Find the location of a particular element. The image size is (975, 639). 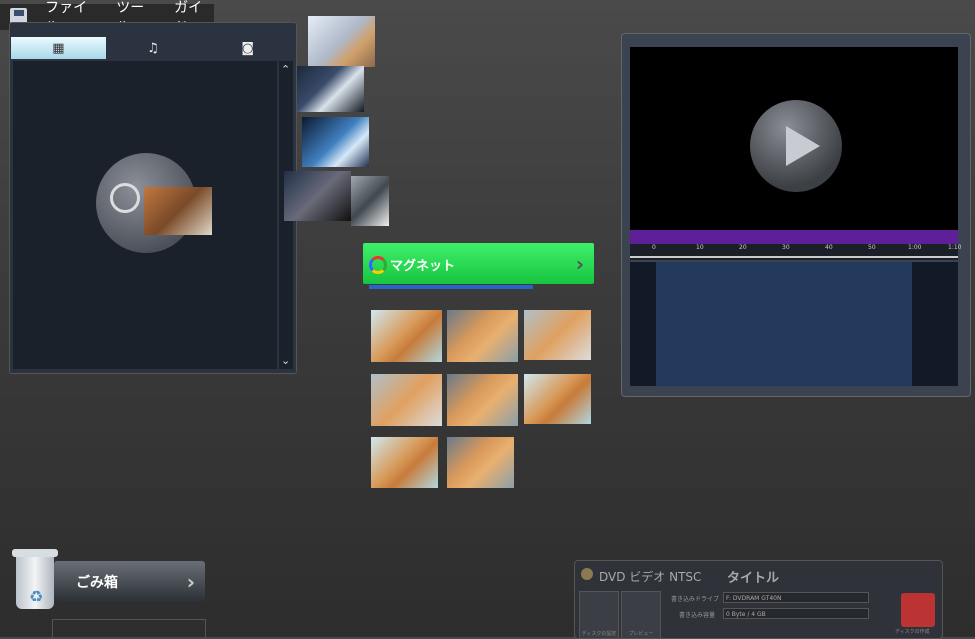

media-tabs: ▦ ♫ ◙ is located at coordinates (153, 48).